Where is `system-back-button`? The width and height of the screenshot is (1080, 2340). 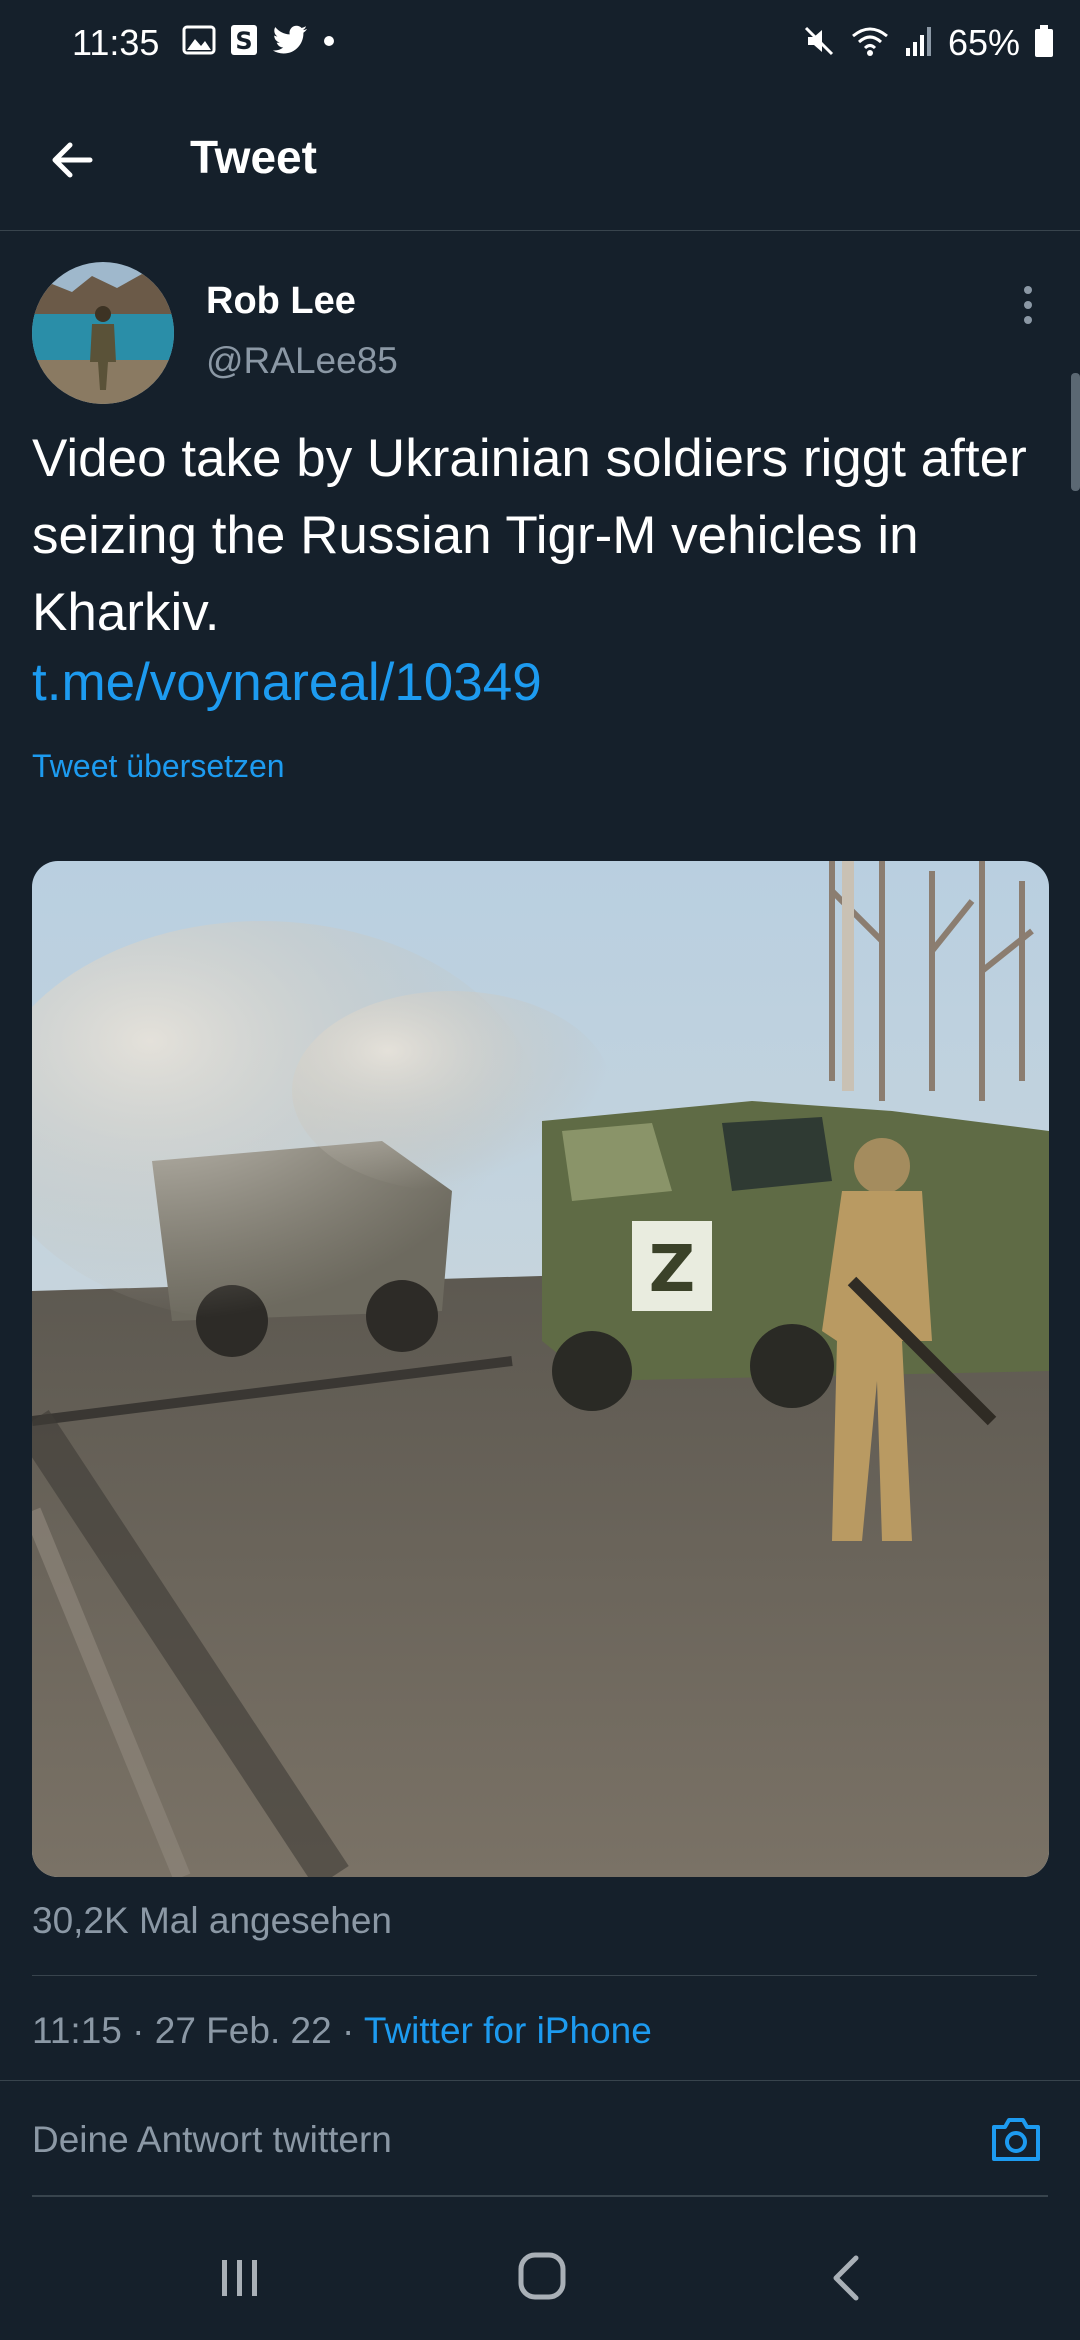
system-back-button is located at coordinates (846, 2278).